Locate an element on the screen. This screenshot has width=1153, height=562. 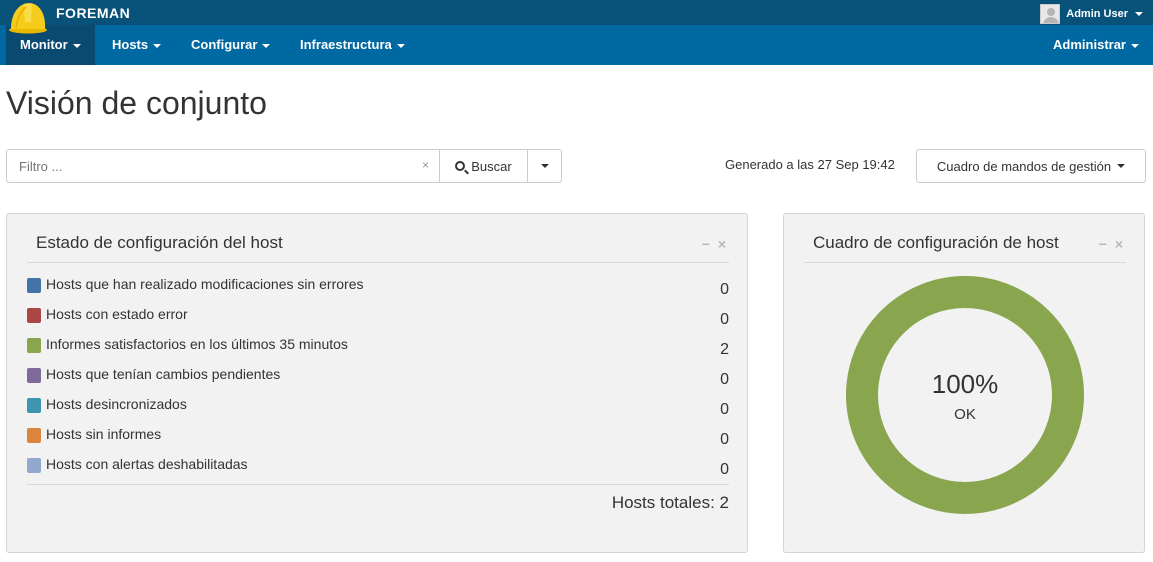
nav-administrar-label: Administrar is located at coordinates (1089, 44).